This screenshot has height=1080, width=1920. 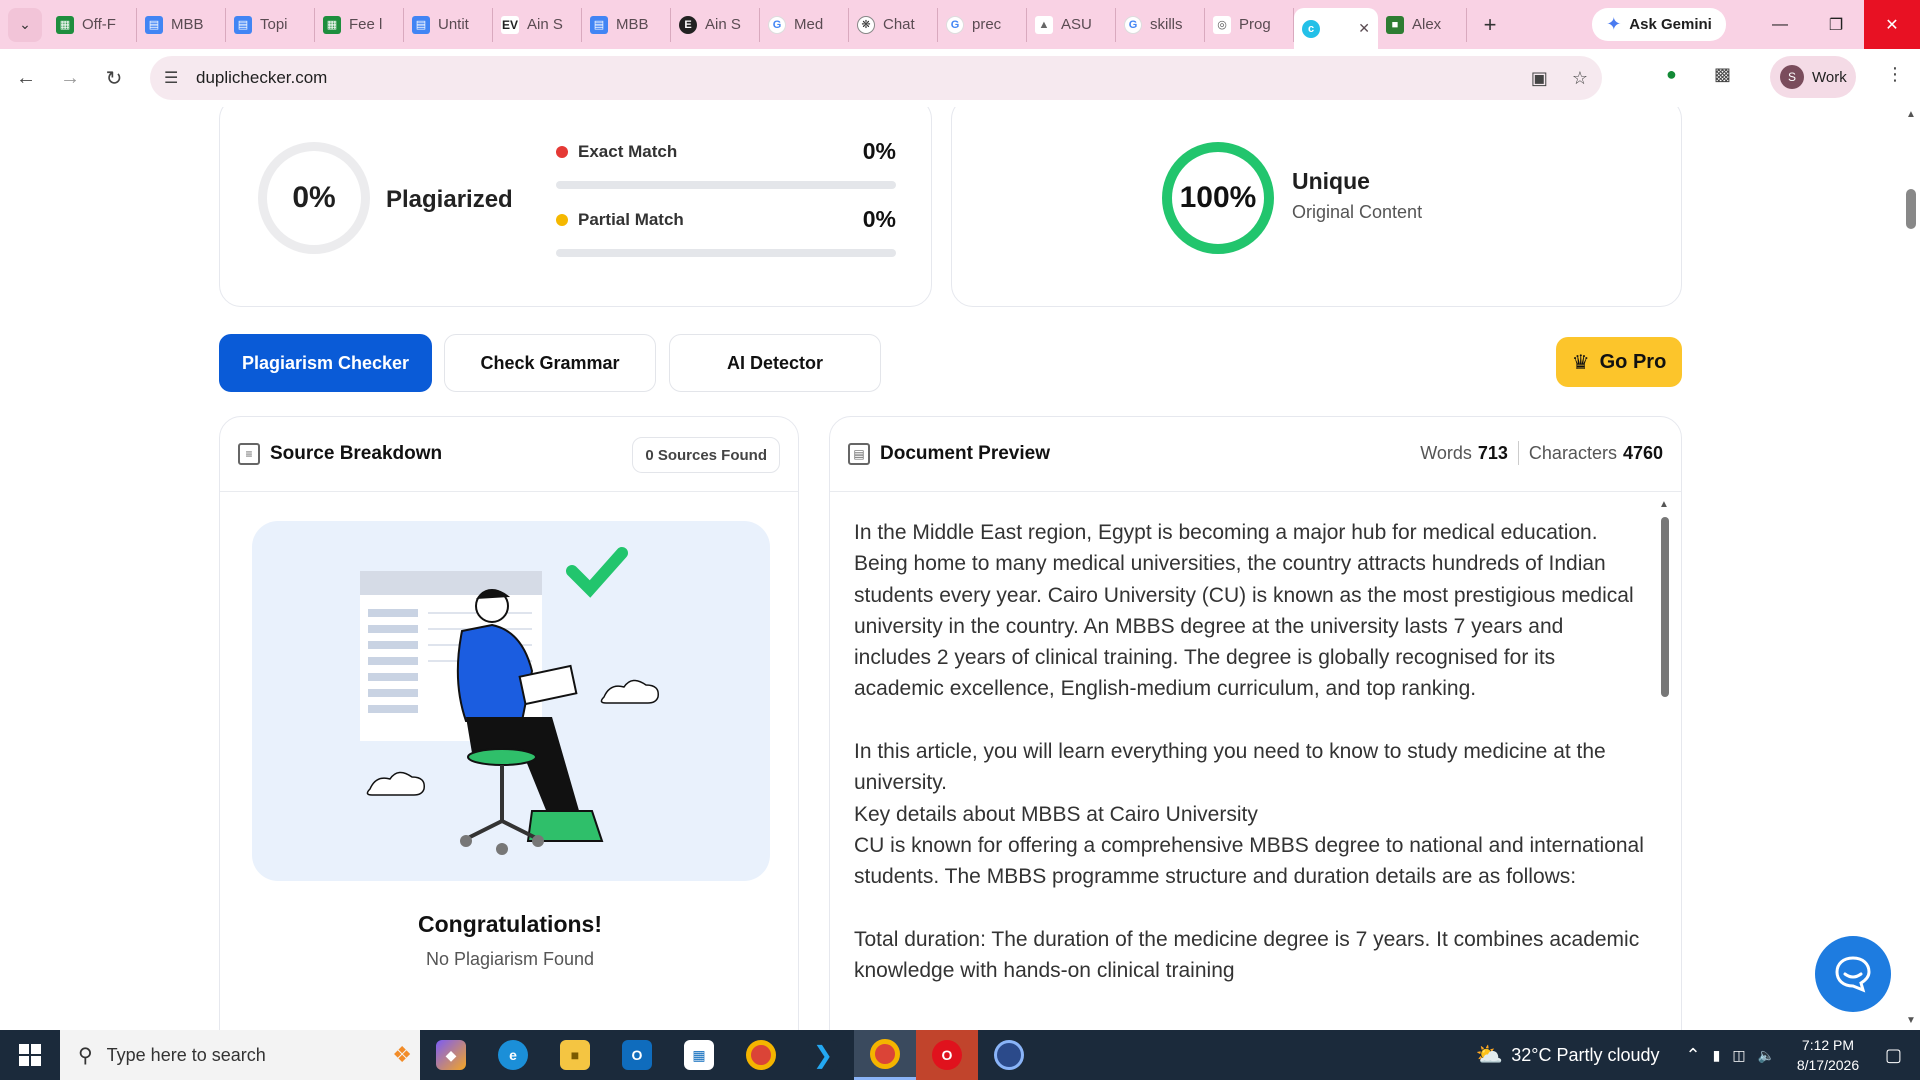 I want to click on close-window-button: ✕, so click(x=1892, y=24).